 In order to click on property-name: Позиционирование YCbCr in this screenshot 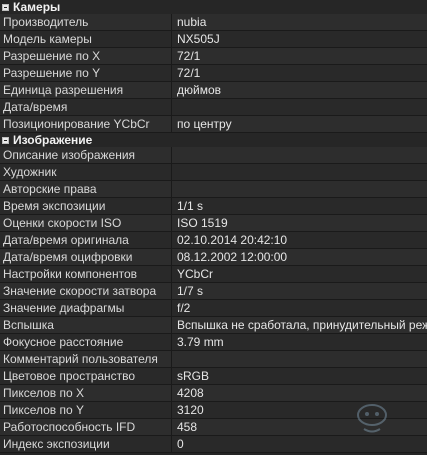, I will do `click(86, 124)`.